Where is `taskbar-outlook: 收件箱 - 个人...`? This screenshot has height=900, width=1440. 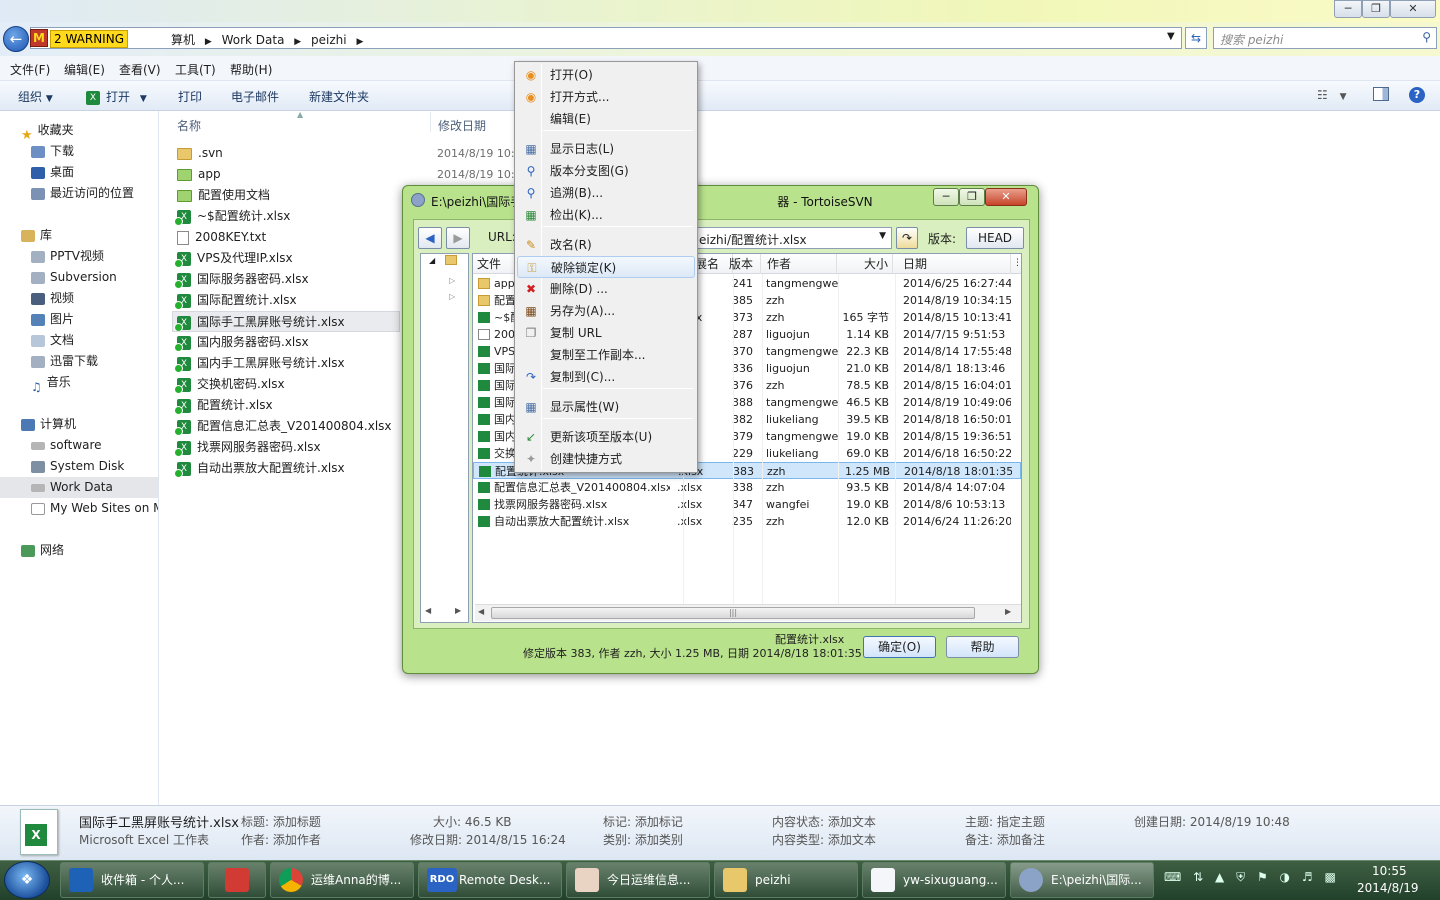
taskbar-outlook: 收件箱 - 个人... is located at coordinates (132, 880).